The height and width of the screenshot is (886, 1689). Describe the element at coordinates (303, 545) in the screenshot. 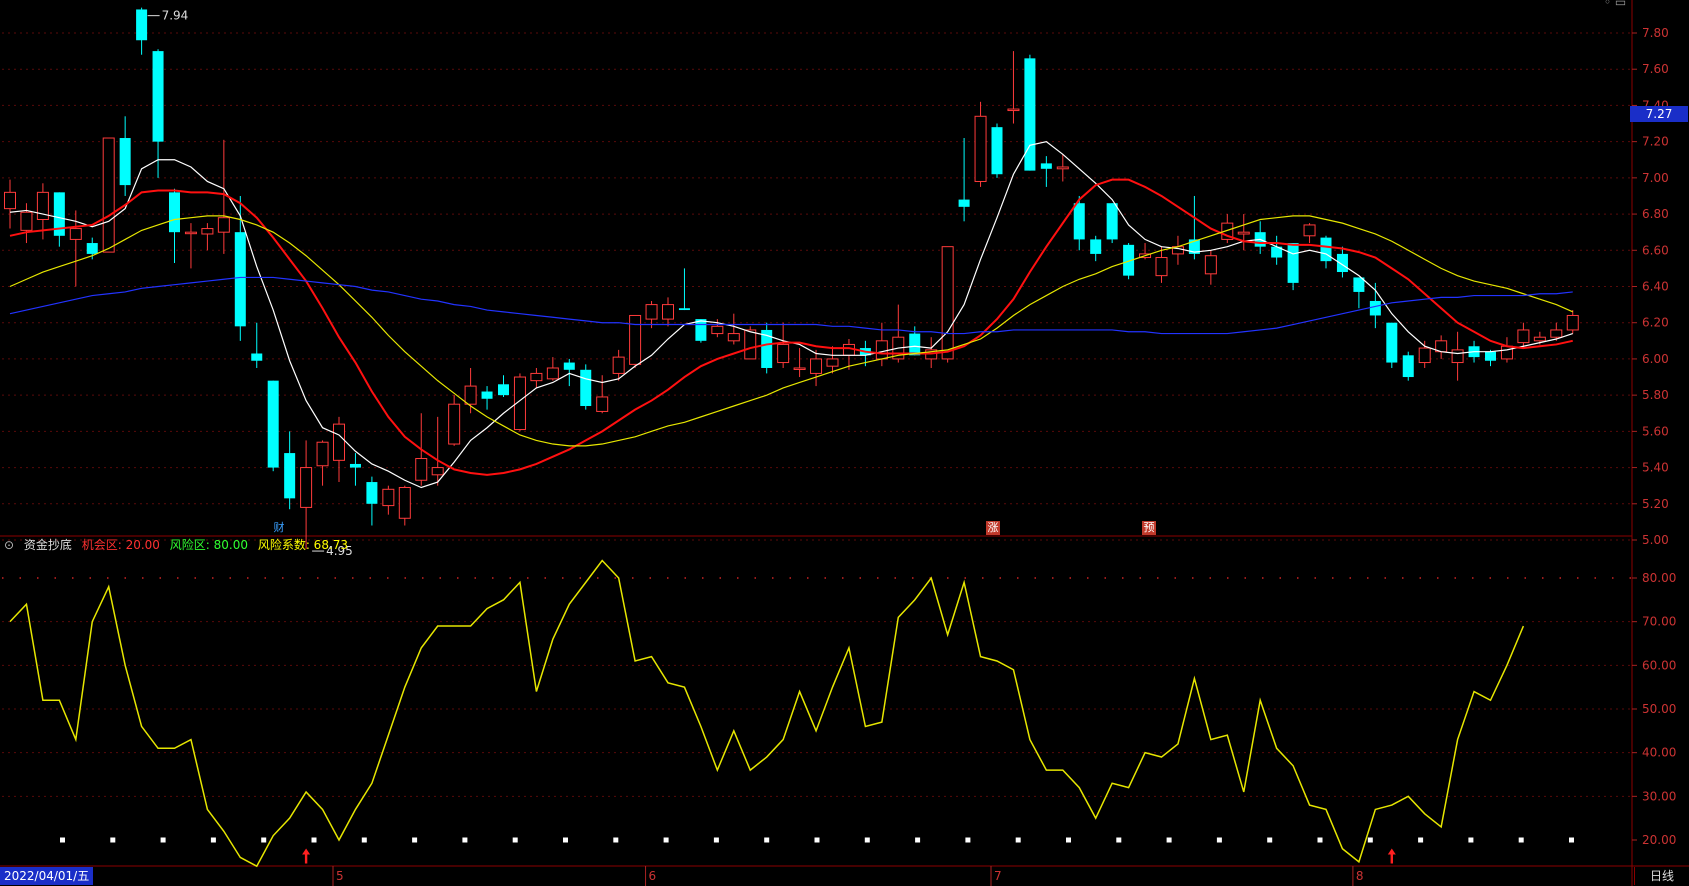

I see `legend-risk-coef: 风险系数: 68.73` at that location.